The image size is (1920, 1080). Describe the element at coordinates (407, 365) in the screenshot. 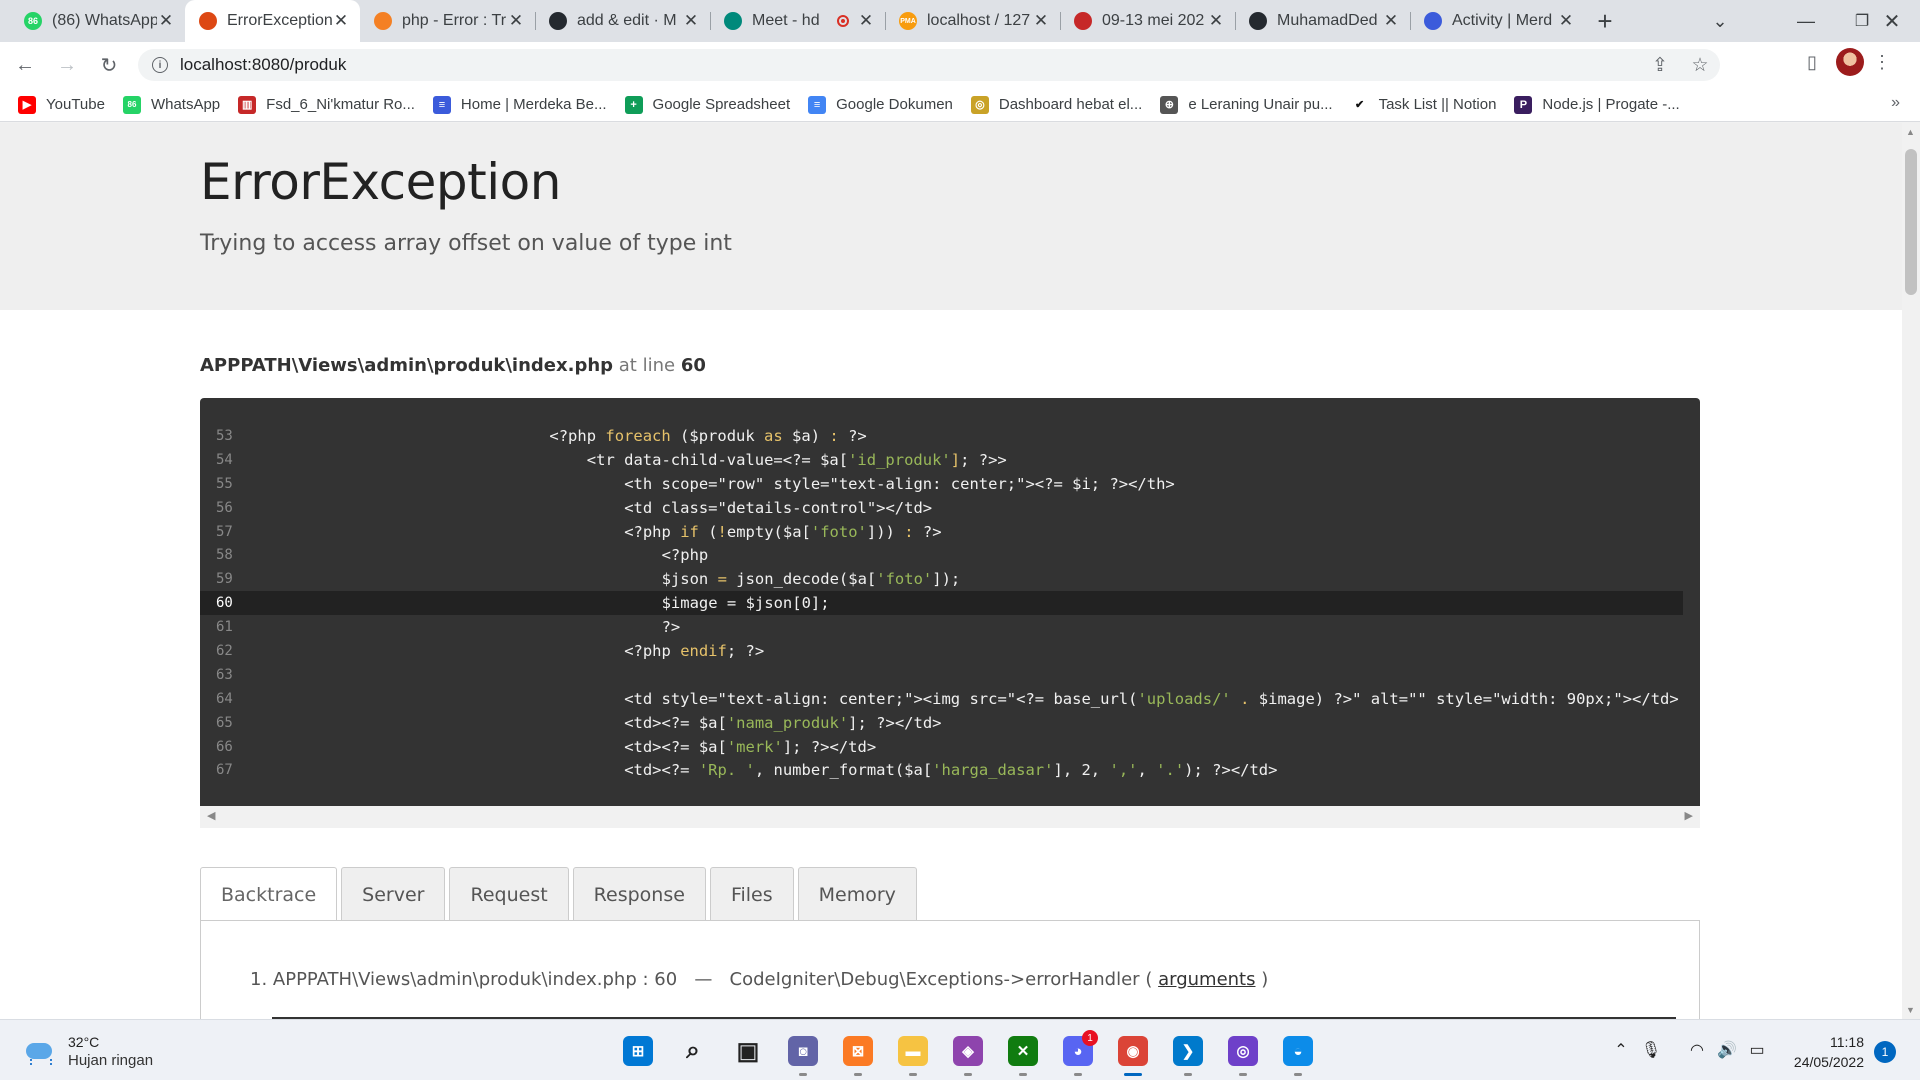

I see `error-file: APPPATH\Views\admin\produk\index.php` at that location.